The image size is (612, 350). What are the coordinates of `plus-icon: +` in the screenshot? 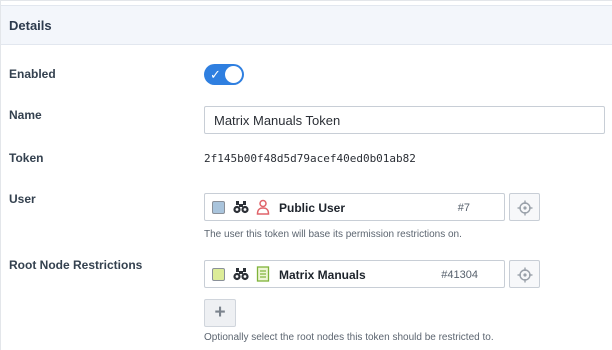 It's located at (220, 312).